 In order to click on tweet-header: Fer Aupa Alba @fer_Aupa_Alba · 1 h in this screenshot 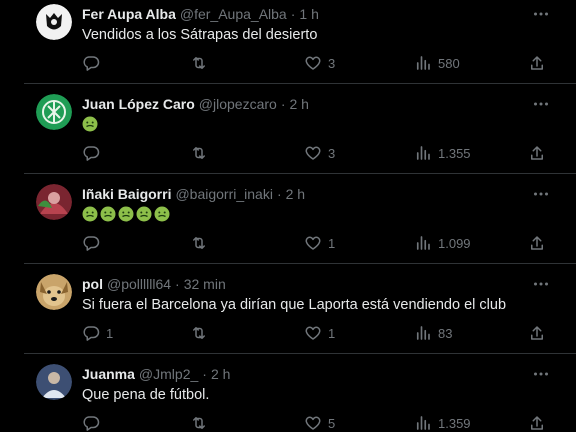, I will do `click(200, 14)`.